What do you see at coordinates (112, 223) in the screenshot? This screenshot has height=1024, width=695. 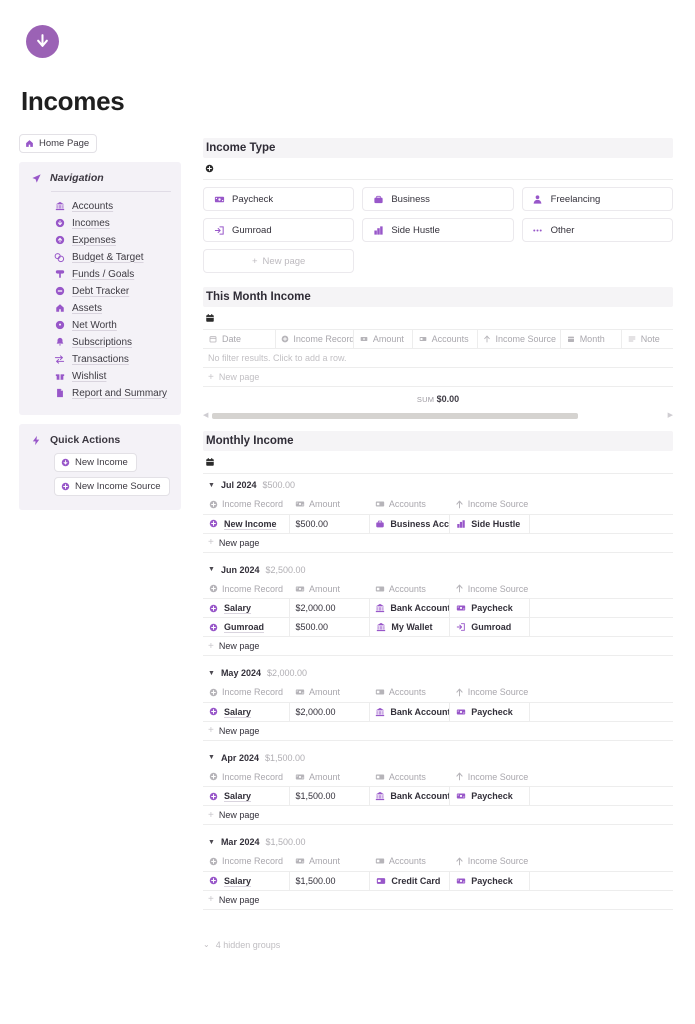 I see `sidebar-item-incomes: Incomes` at bounding box center [112, 223].